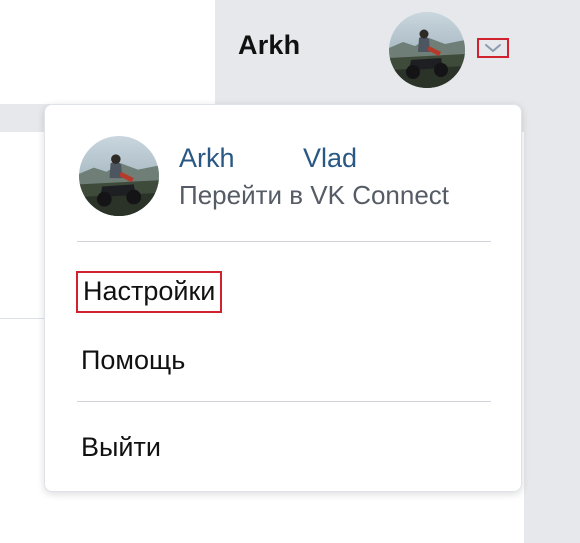 This screenshot has height=543, width=580. I want to click on profile-avatar, so click(119, 176).